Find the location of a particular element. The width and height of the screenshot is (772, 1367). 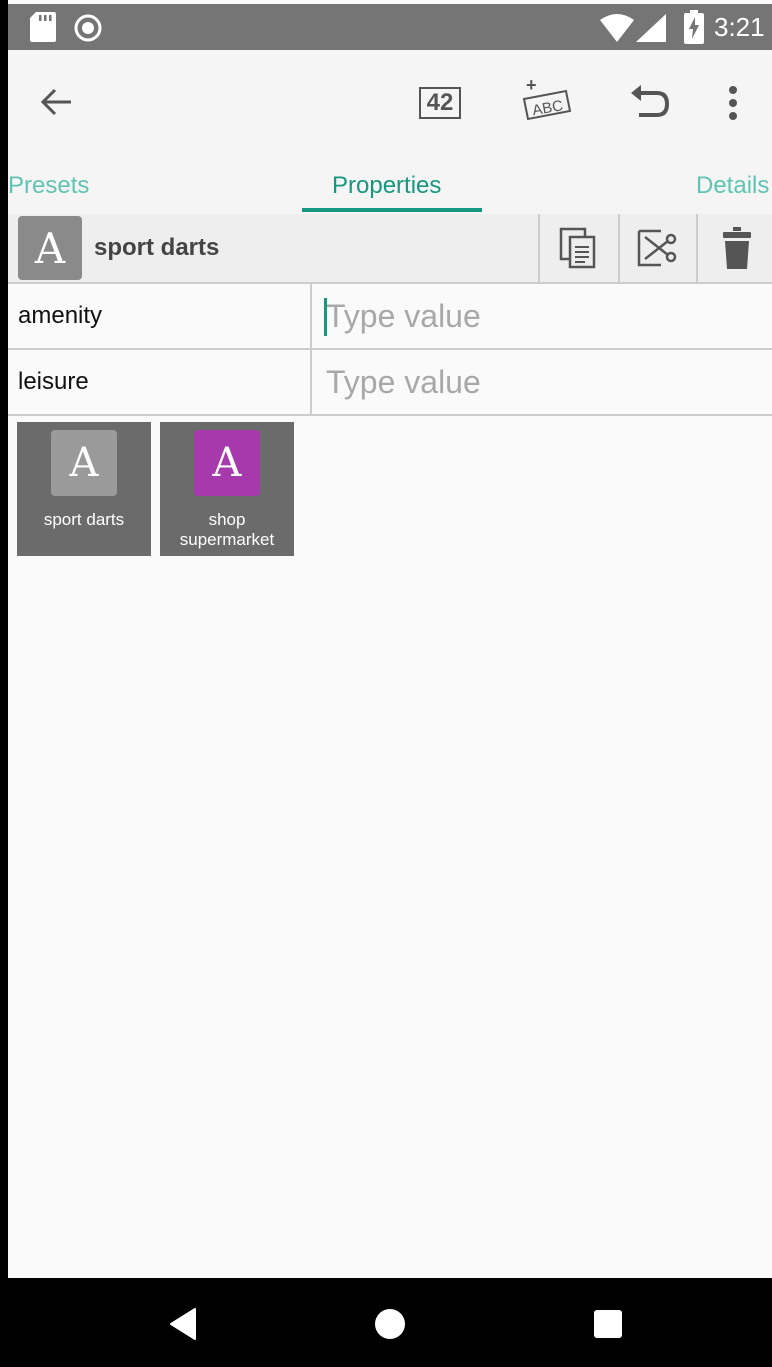

copy-icon is located at coordinates (577, 248).